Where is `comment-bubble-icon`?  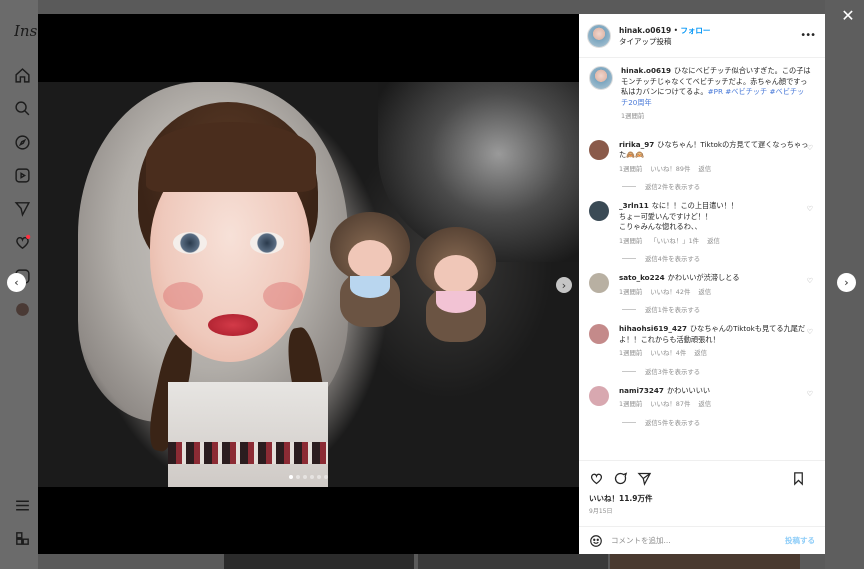 comment-bubble-icon is located at coordinates (620, 478).